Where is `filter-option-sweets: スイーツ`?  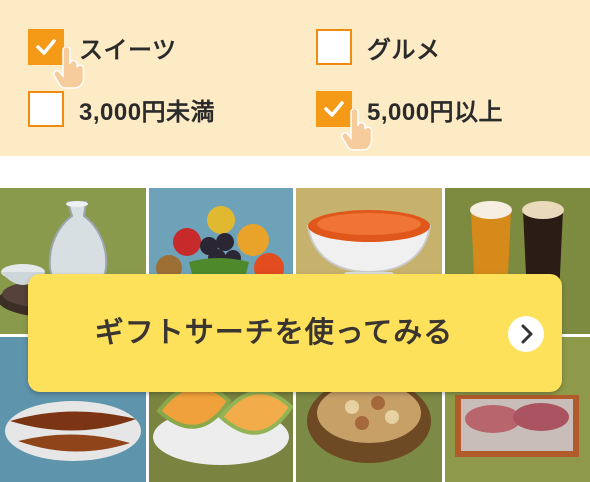
filter-option-sweets: スイーツ is located at coordinates (102, 59).